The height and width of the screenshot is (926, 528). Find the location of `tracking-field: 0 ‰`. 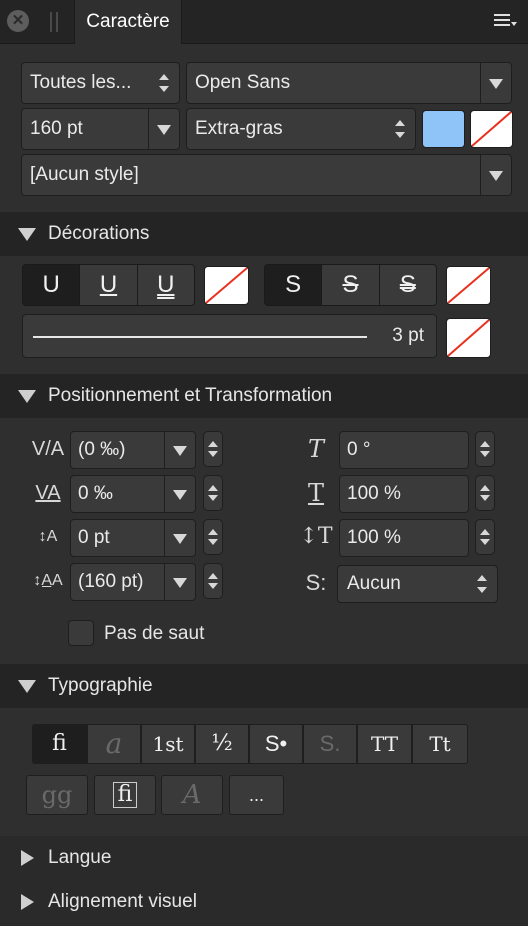

tracking-field: 0 ‰ is located at coordinates (133, 494).